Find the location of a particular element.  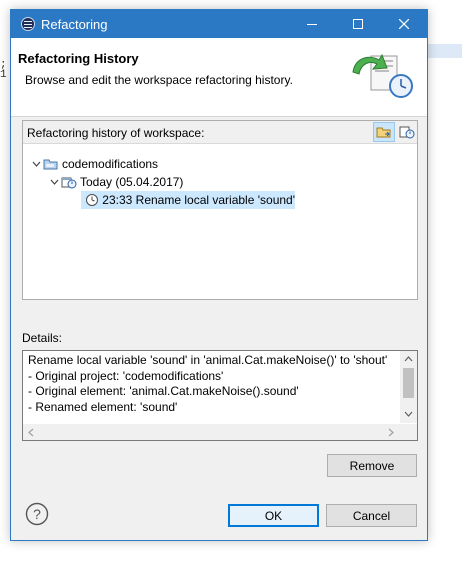

ok-button: OK is located at coordinates (273, 515).